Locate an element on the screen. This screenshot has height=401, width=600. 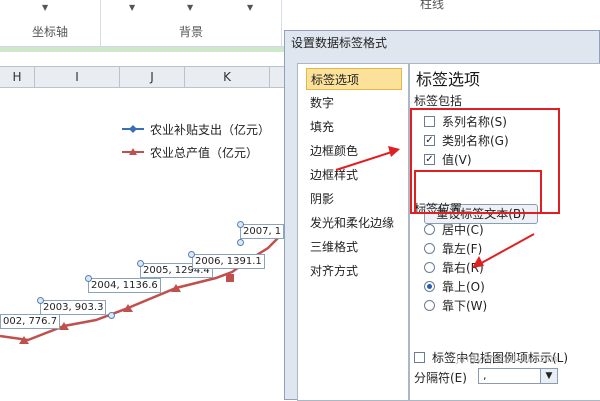
column-header-k: K is located at coordinates (227, 77).